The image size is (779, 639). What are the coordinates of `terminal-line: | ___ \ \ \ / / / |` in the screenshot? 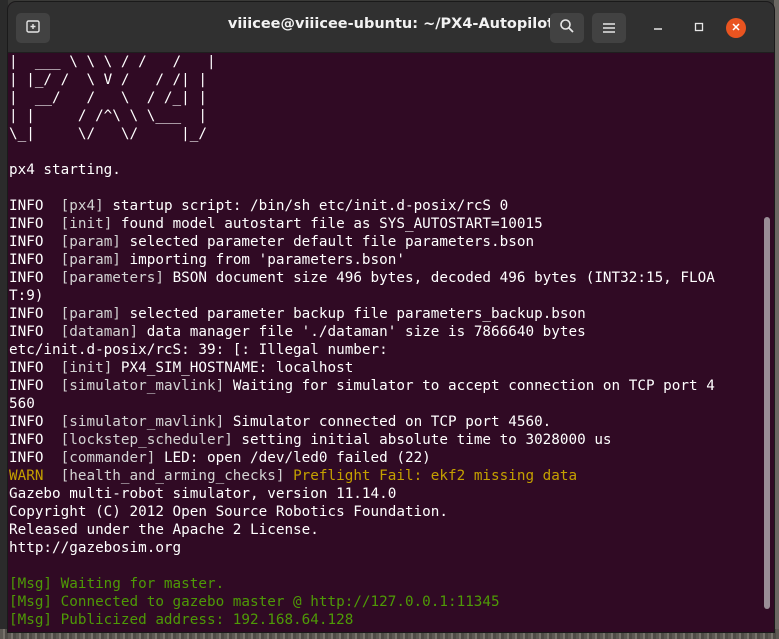 It's located at (391, 62).